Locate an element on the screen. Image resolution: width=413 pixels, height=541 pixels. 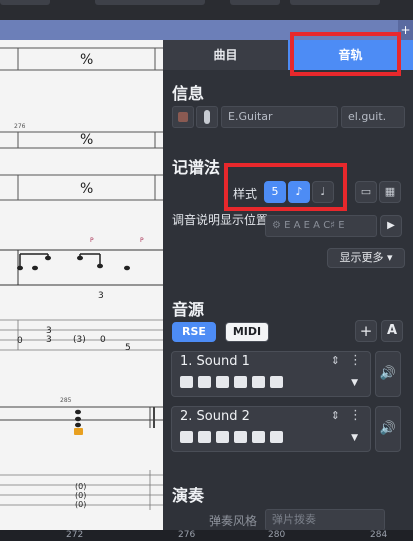
chord-grid-icon: ▦ is located at coordinates (390, 192).